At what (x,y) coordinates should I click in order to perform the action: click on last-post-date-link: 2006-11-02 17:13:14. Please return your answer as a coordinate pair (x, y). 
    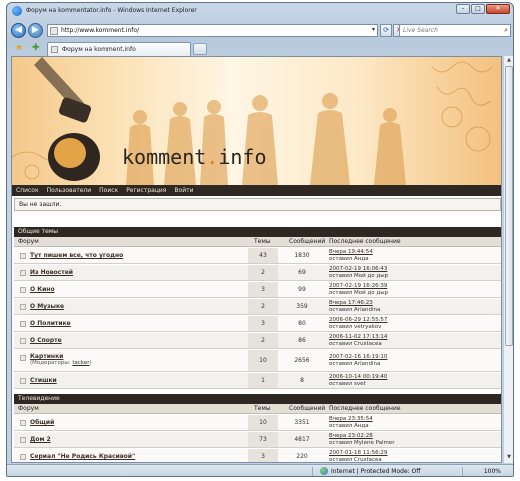
    Looking at the image, I should click on (358, 337).